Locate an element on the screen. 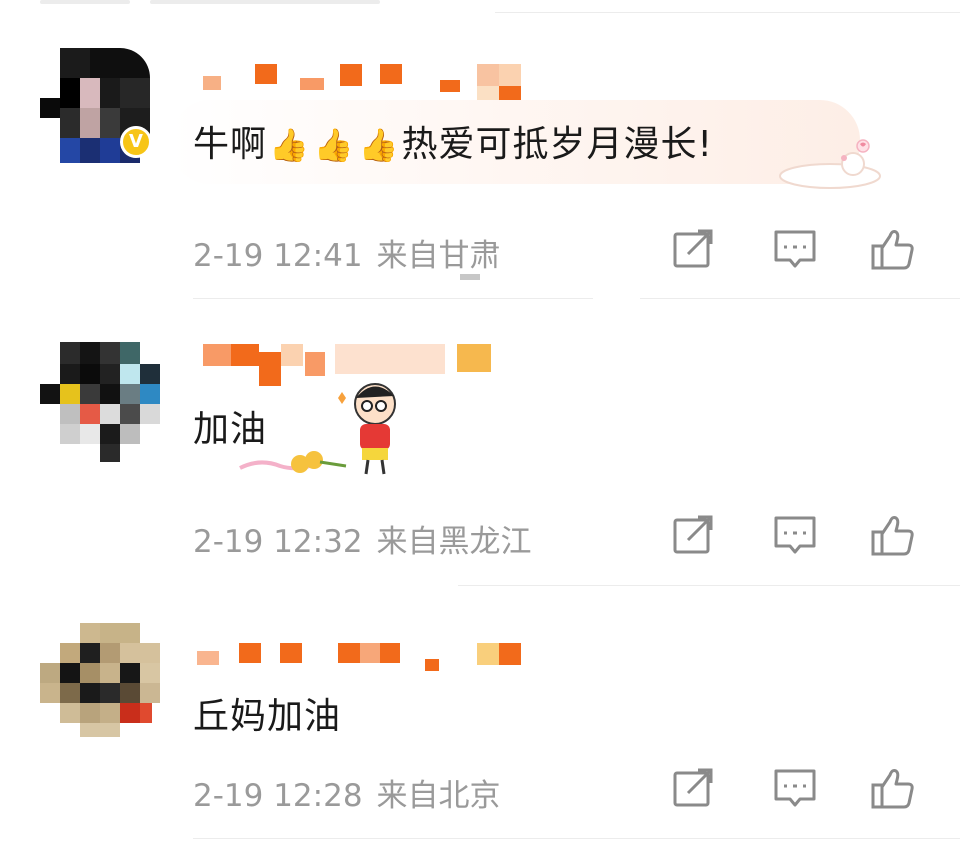 This screenshot has height=848, width=960. comment-text: 牛啊👍 👍 👍热爱可抵岁月漫长! is located at coordinates (453, 144).